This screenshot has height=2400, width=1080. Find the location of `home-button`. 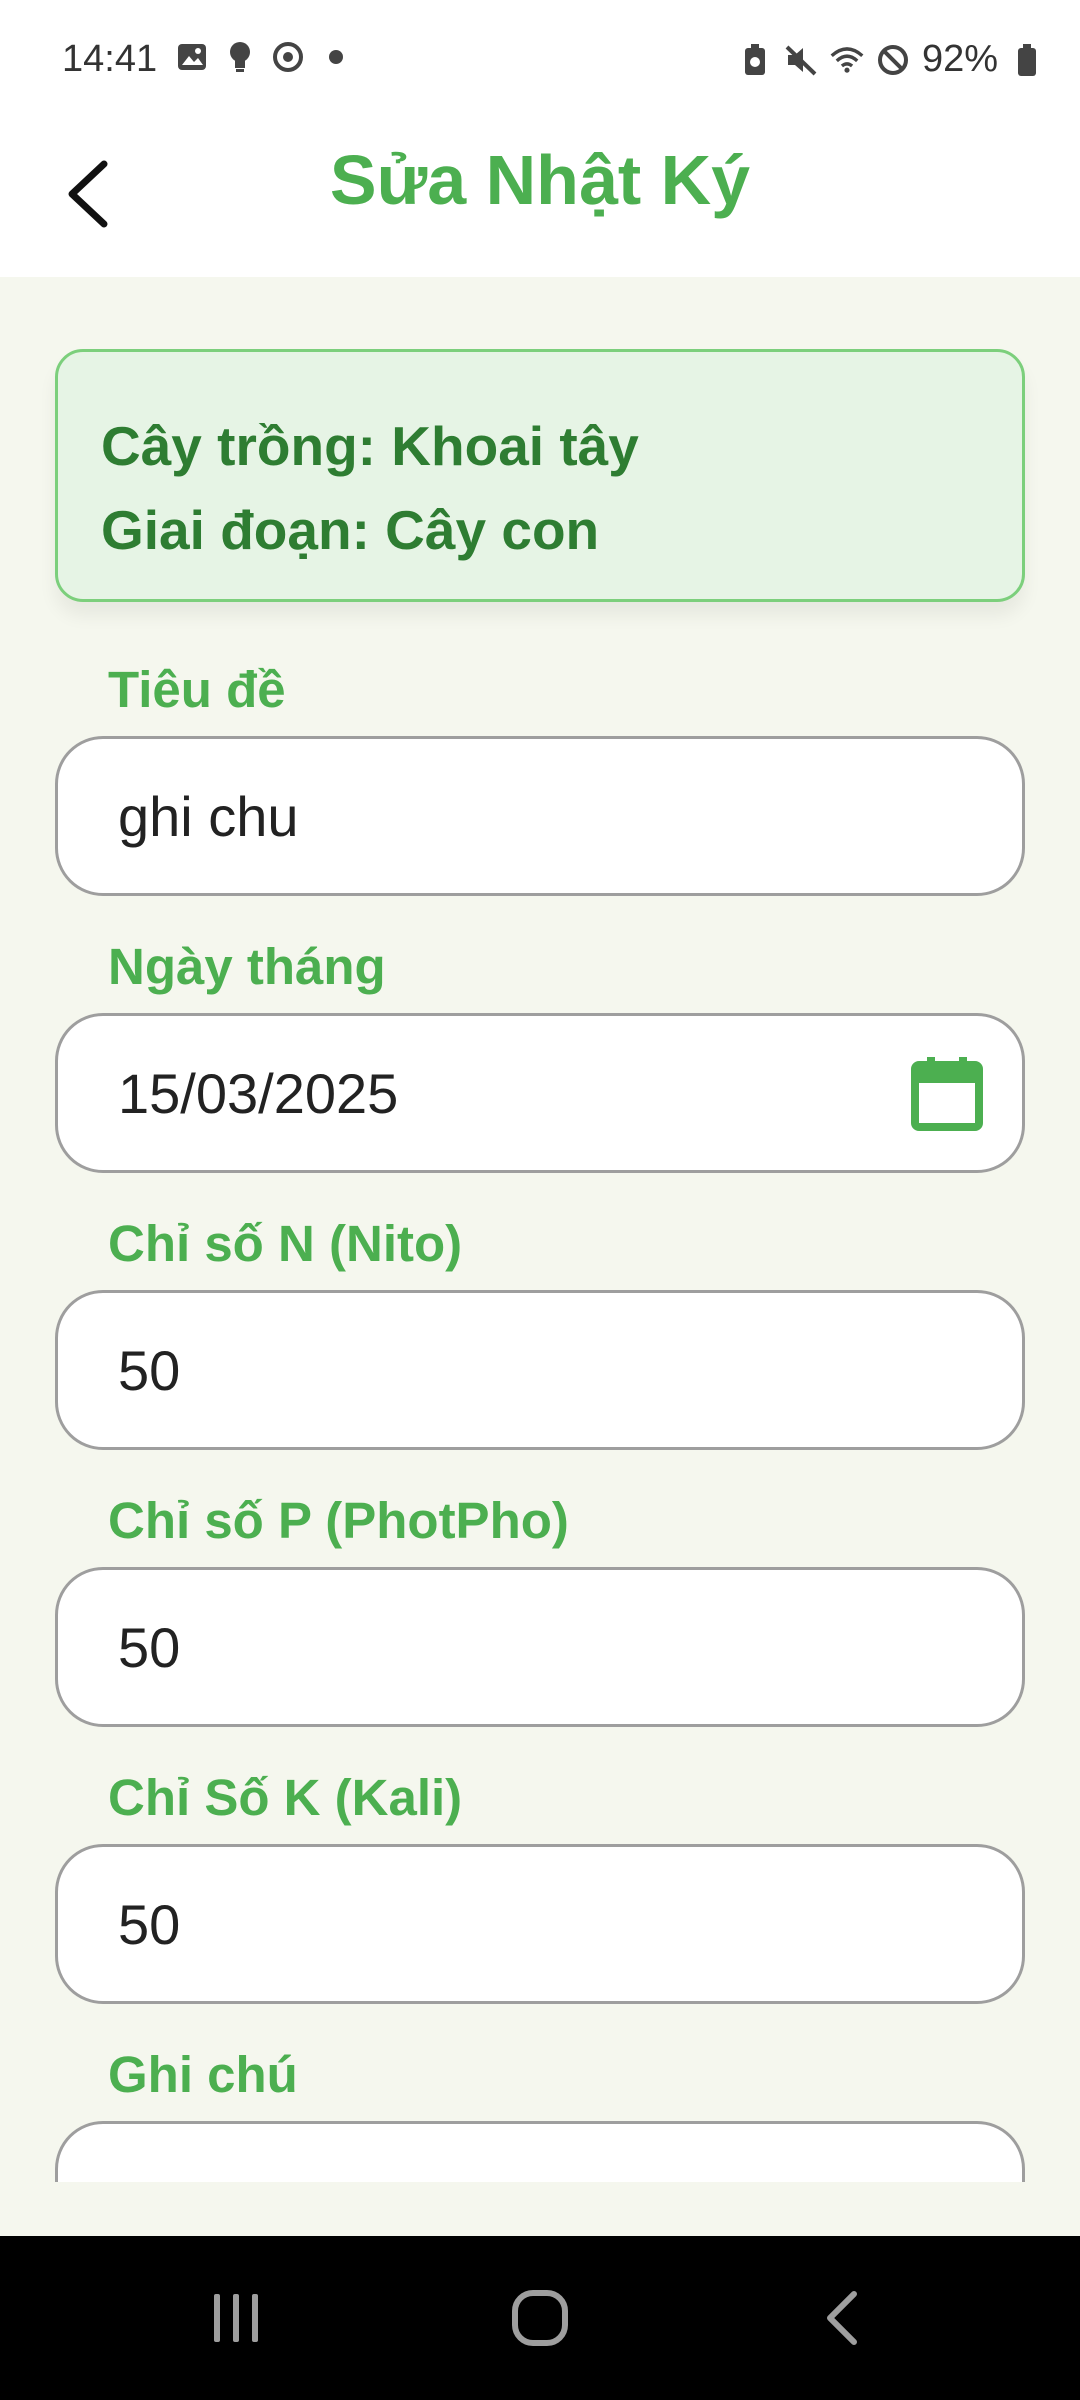

home-button is located at coordinates (540, 2318).